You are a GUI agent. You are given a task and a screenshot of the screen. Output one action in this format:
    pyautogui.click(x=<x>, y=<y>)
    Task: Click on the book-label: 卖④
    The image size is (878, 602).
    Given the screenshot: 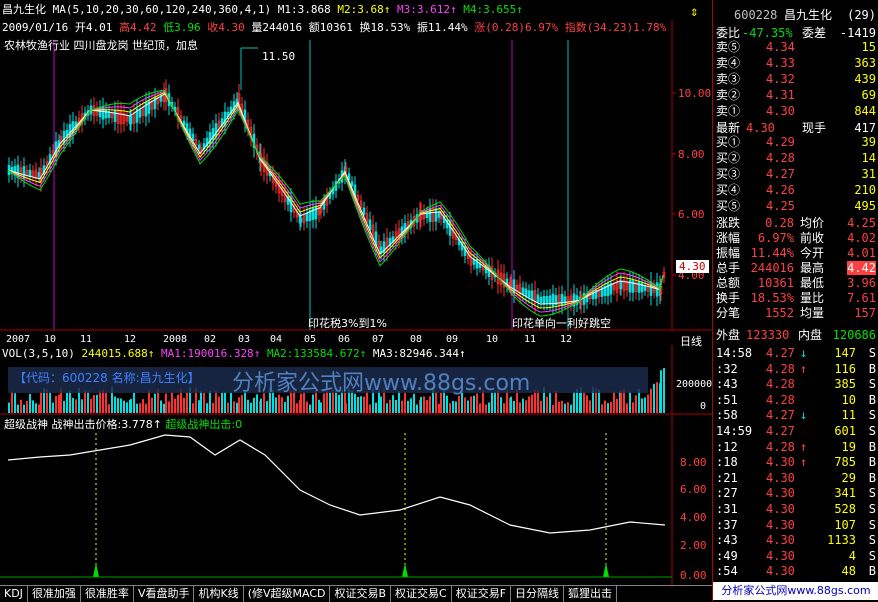 What is the action you would take?
    pyautogui.click(x=728, y=63)
    